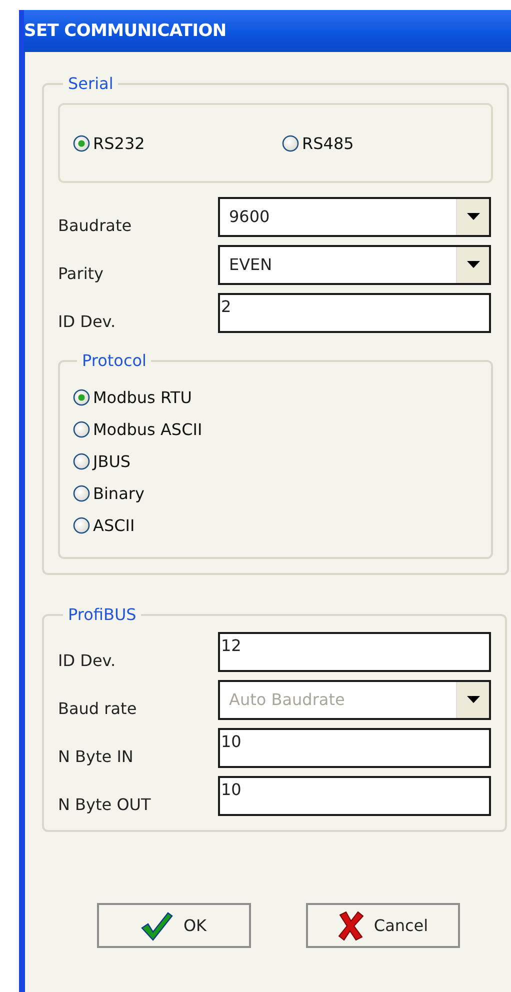 Image resolution: width=511 pixels, height=992 pixels. Describe the element at coordinates (118, 493) in the screenshot. I see `radio-label: Binary` at that location.